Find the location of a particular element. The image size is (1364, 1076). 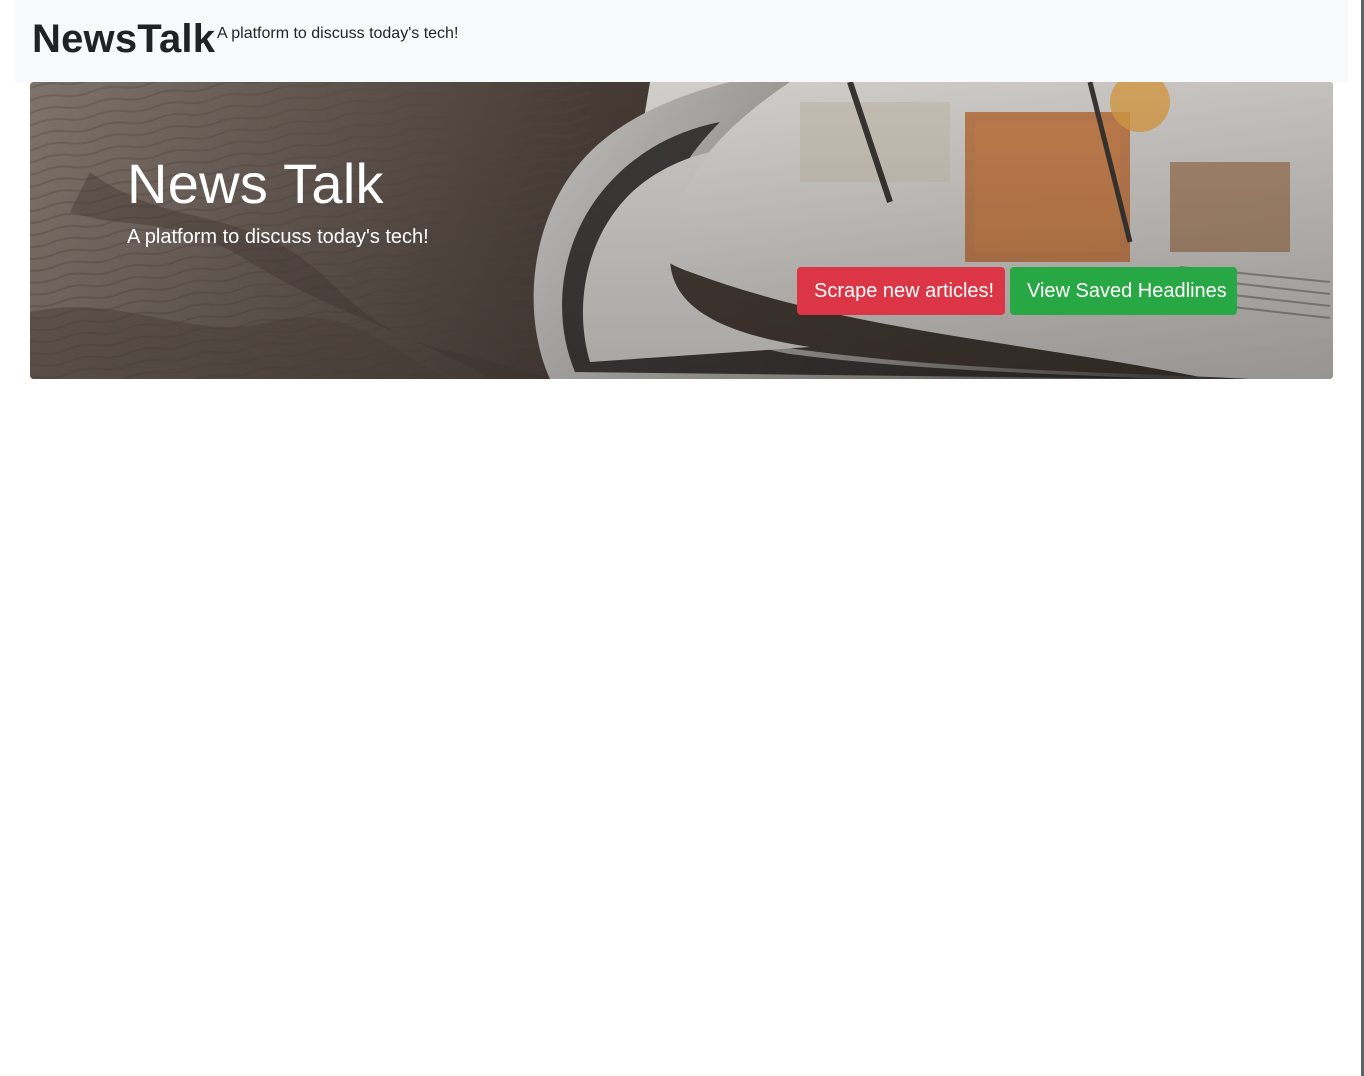

navbar-tagline: A platform to discuss today's tech! is located at coordinates (338, 33).